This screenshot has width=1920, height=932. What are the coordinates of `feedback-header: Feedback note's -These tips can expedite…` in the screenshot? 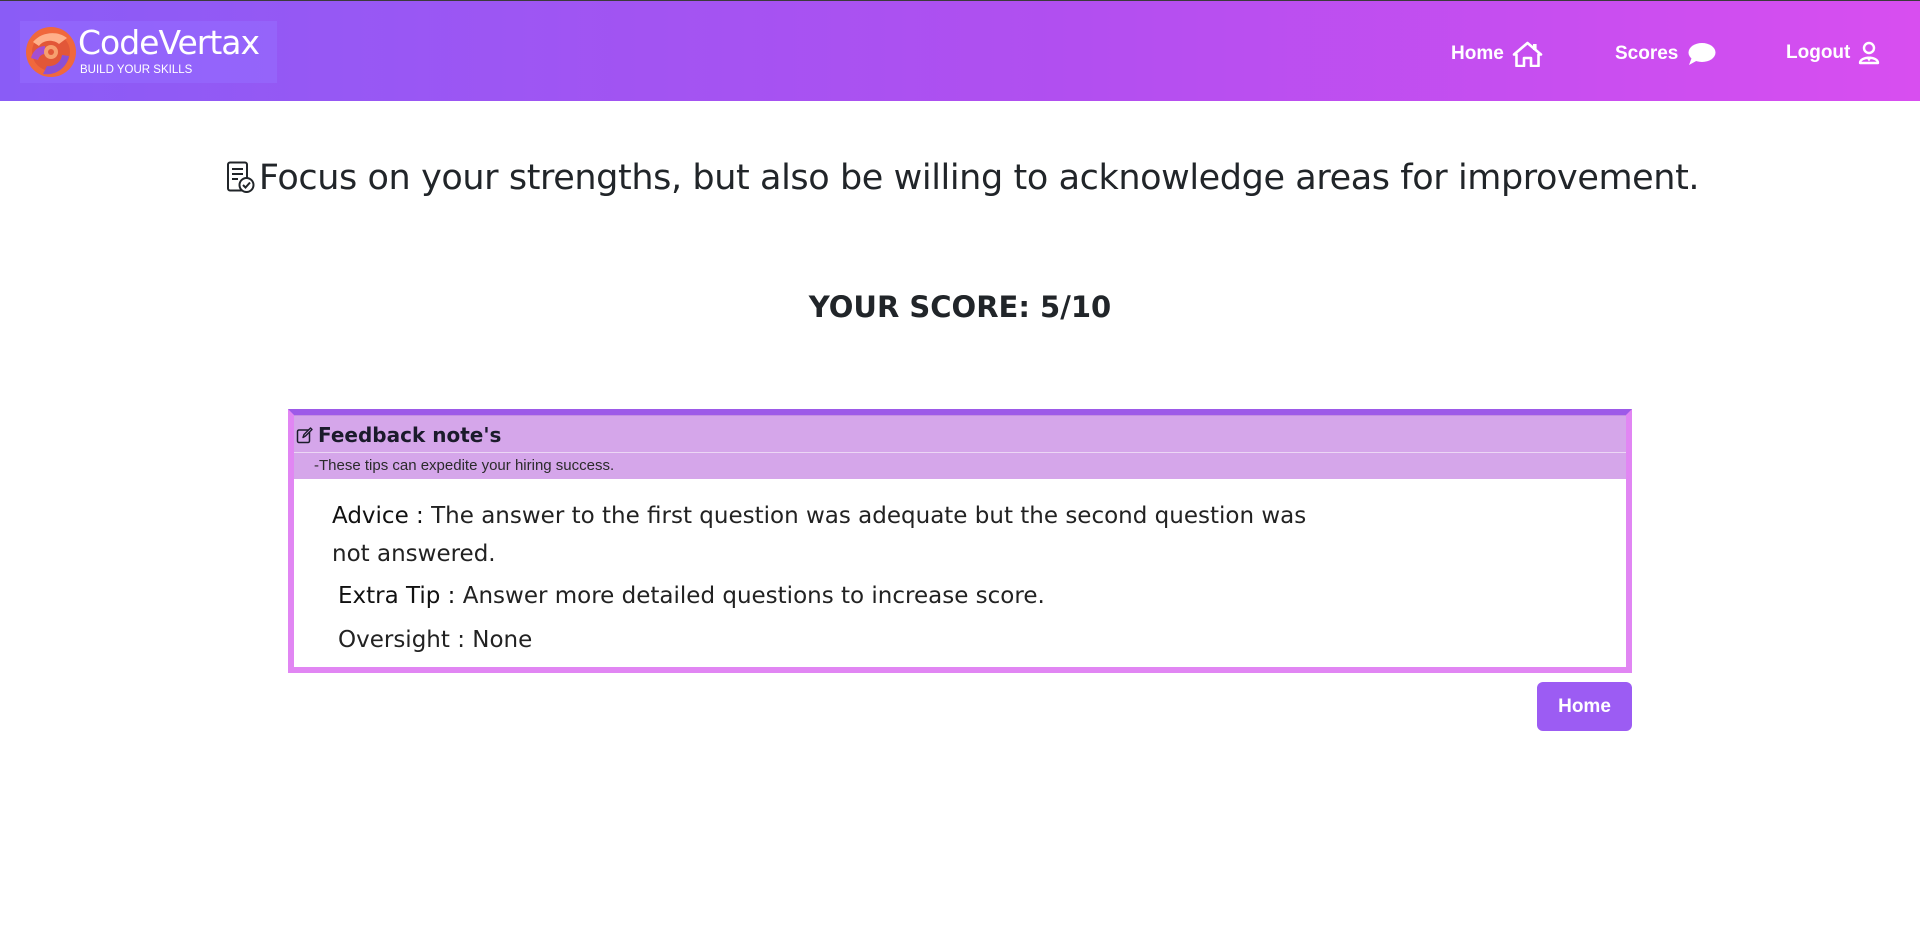 It's located at (960, 447).